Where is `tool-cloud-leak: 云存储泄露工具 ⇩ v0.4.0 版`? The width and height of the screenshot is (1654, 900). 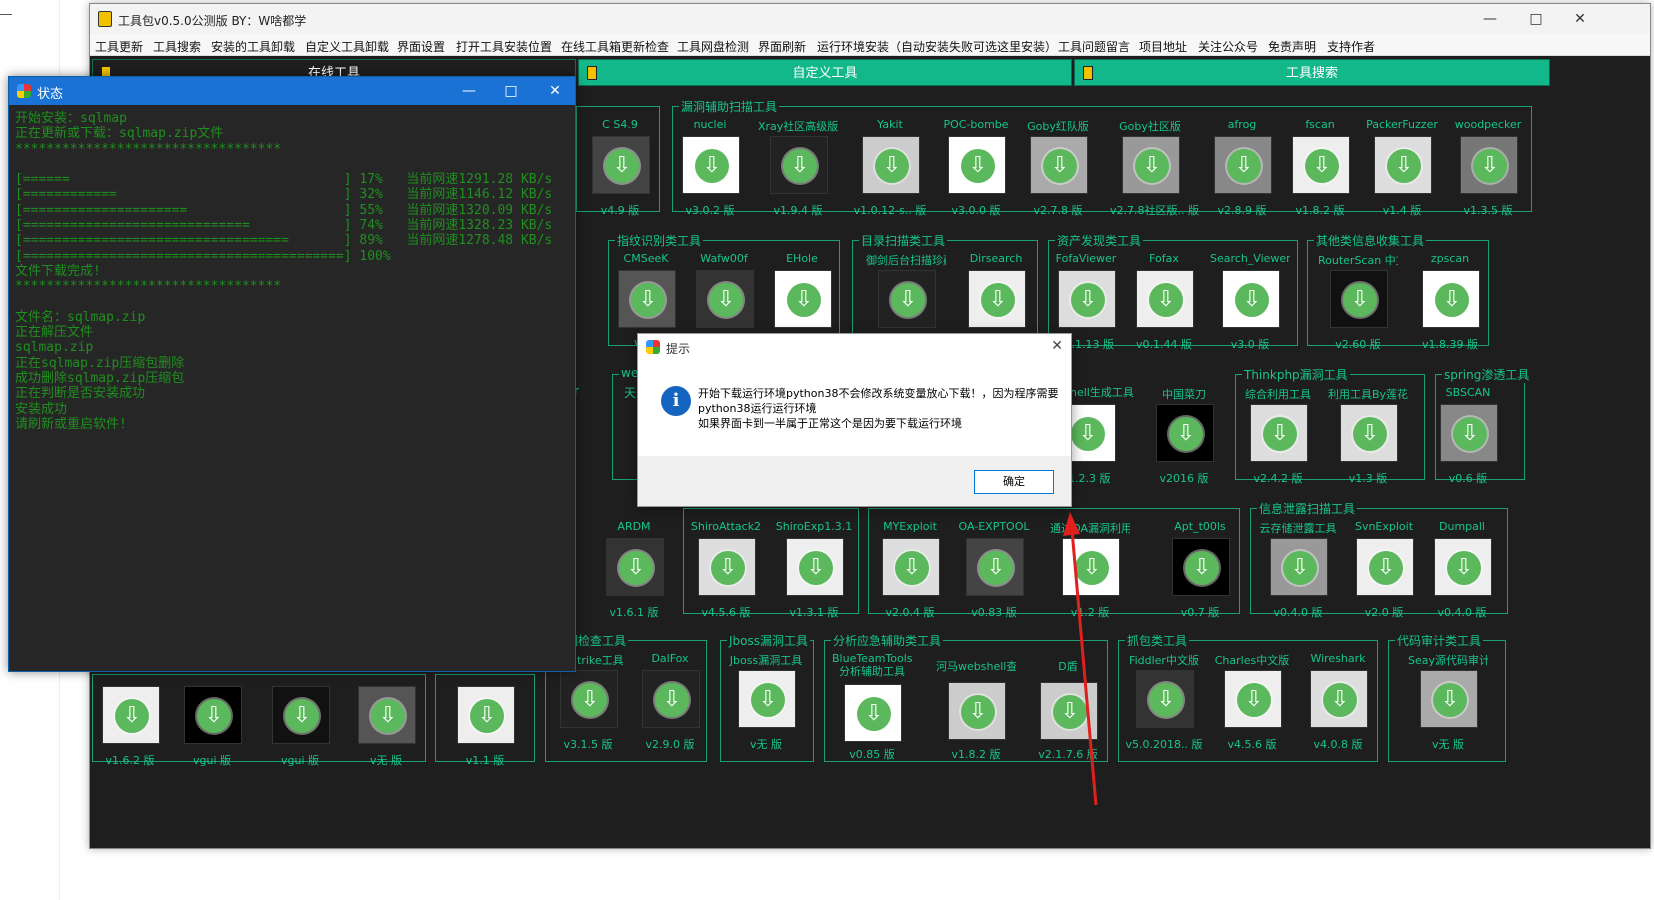 tool-cloud-leak: 云存储泄露工具 ⇩ v0.4.0 版 is located at coordinates (1298, 575).